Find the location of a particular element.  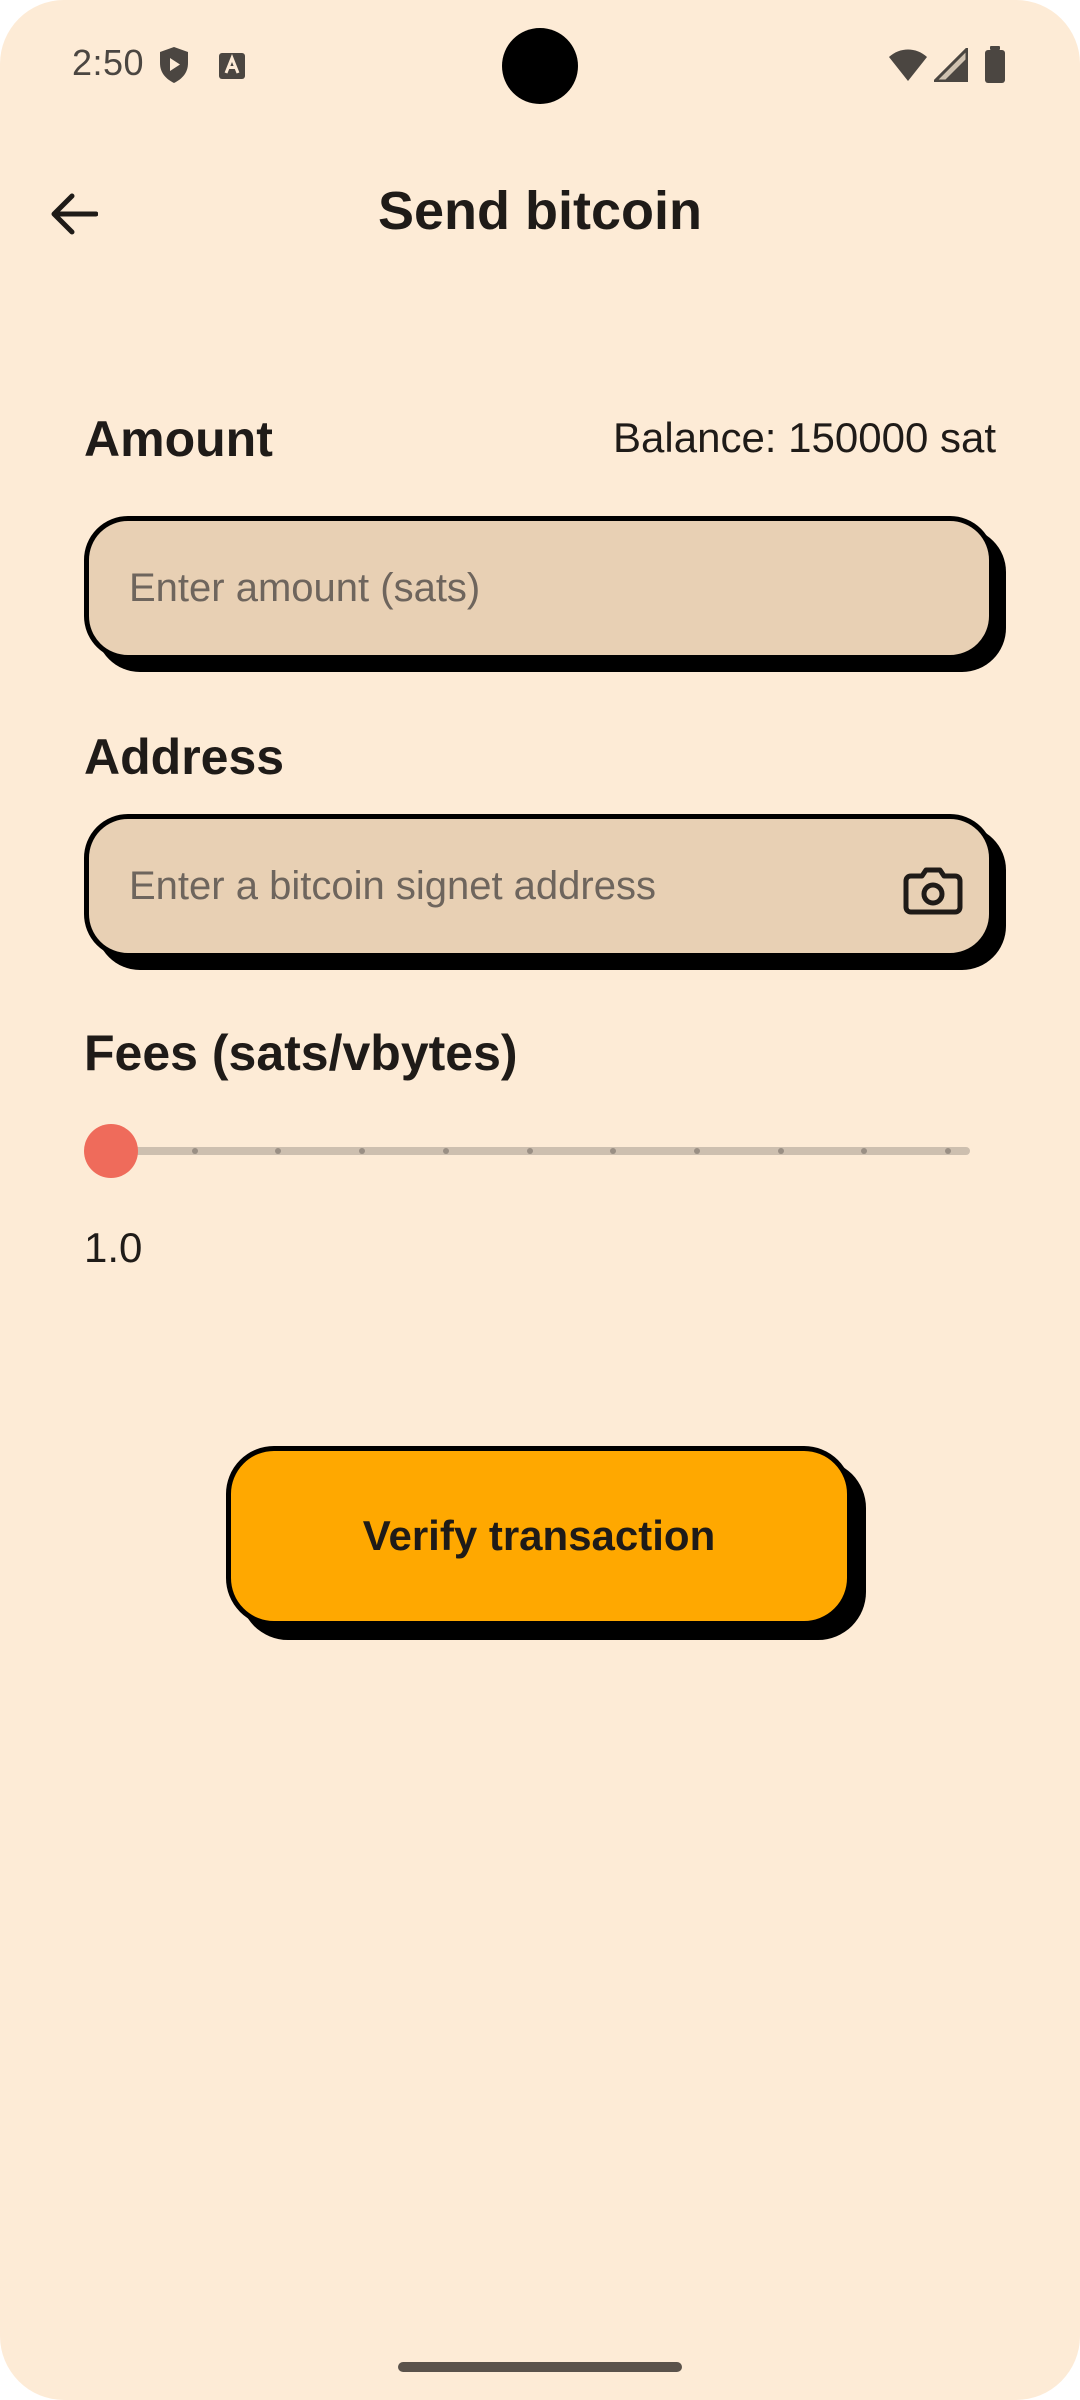

slider-thumb is located at coordinates (111, 1151).